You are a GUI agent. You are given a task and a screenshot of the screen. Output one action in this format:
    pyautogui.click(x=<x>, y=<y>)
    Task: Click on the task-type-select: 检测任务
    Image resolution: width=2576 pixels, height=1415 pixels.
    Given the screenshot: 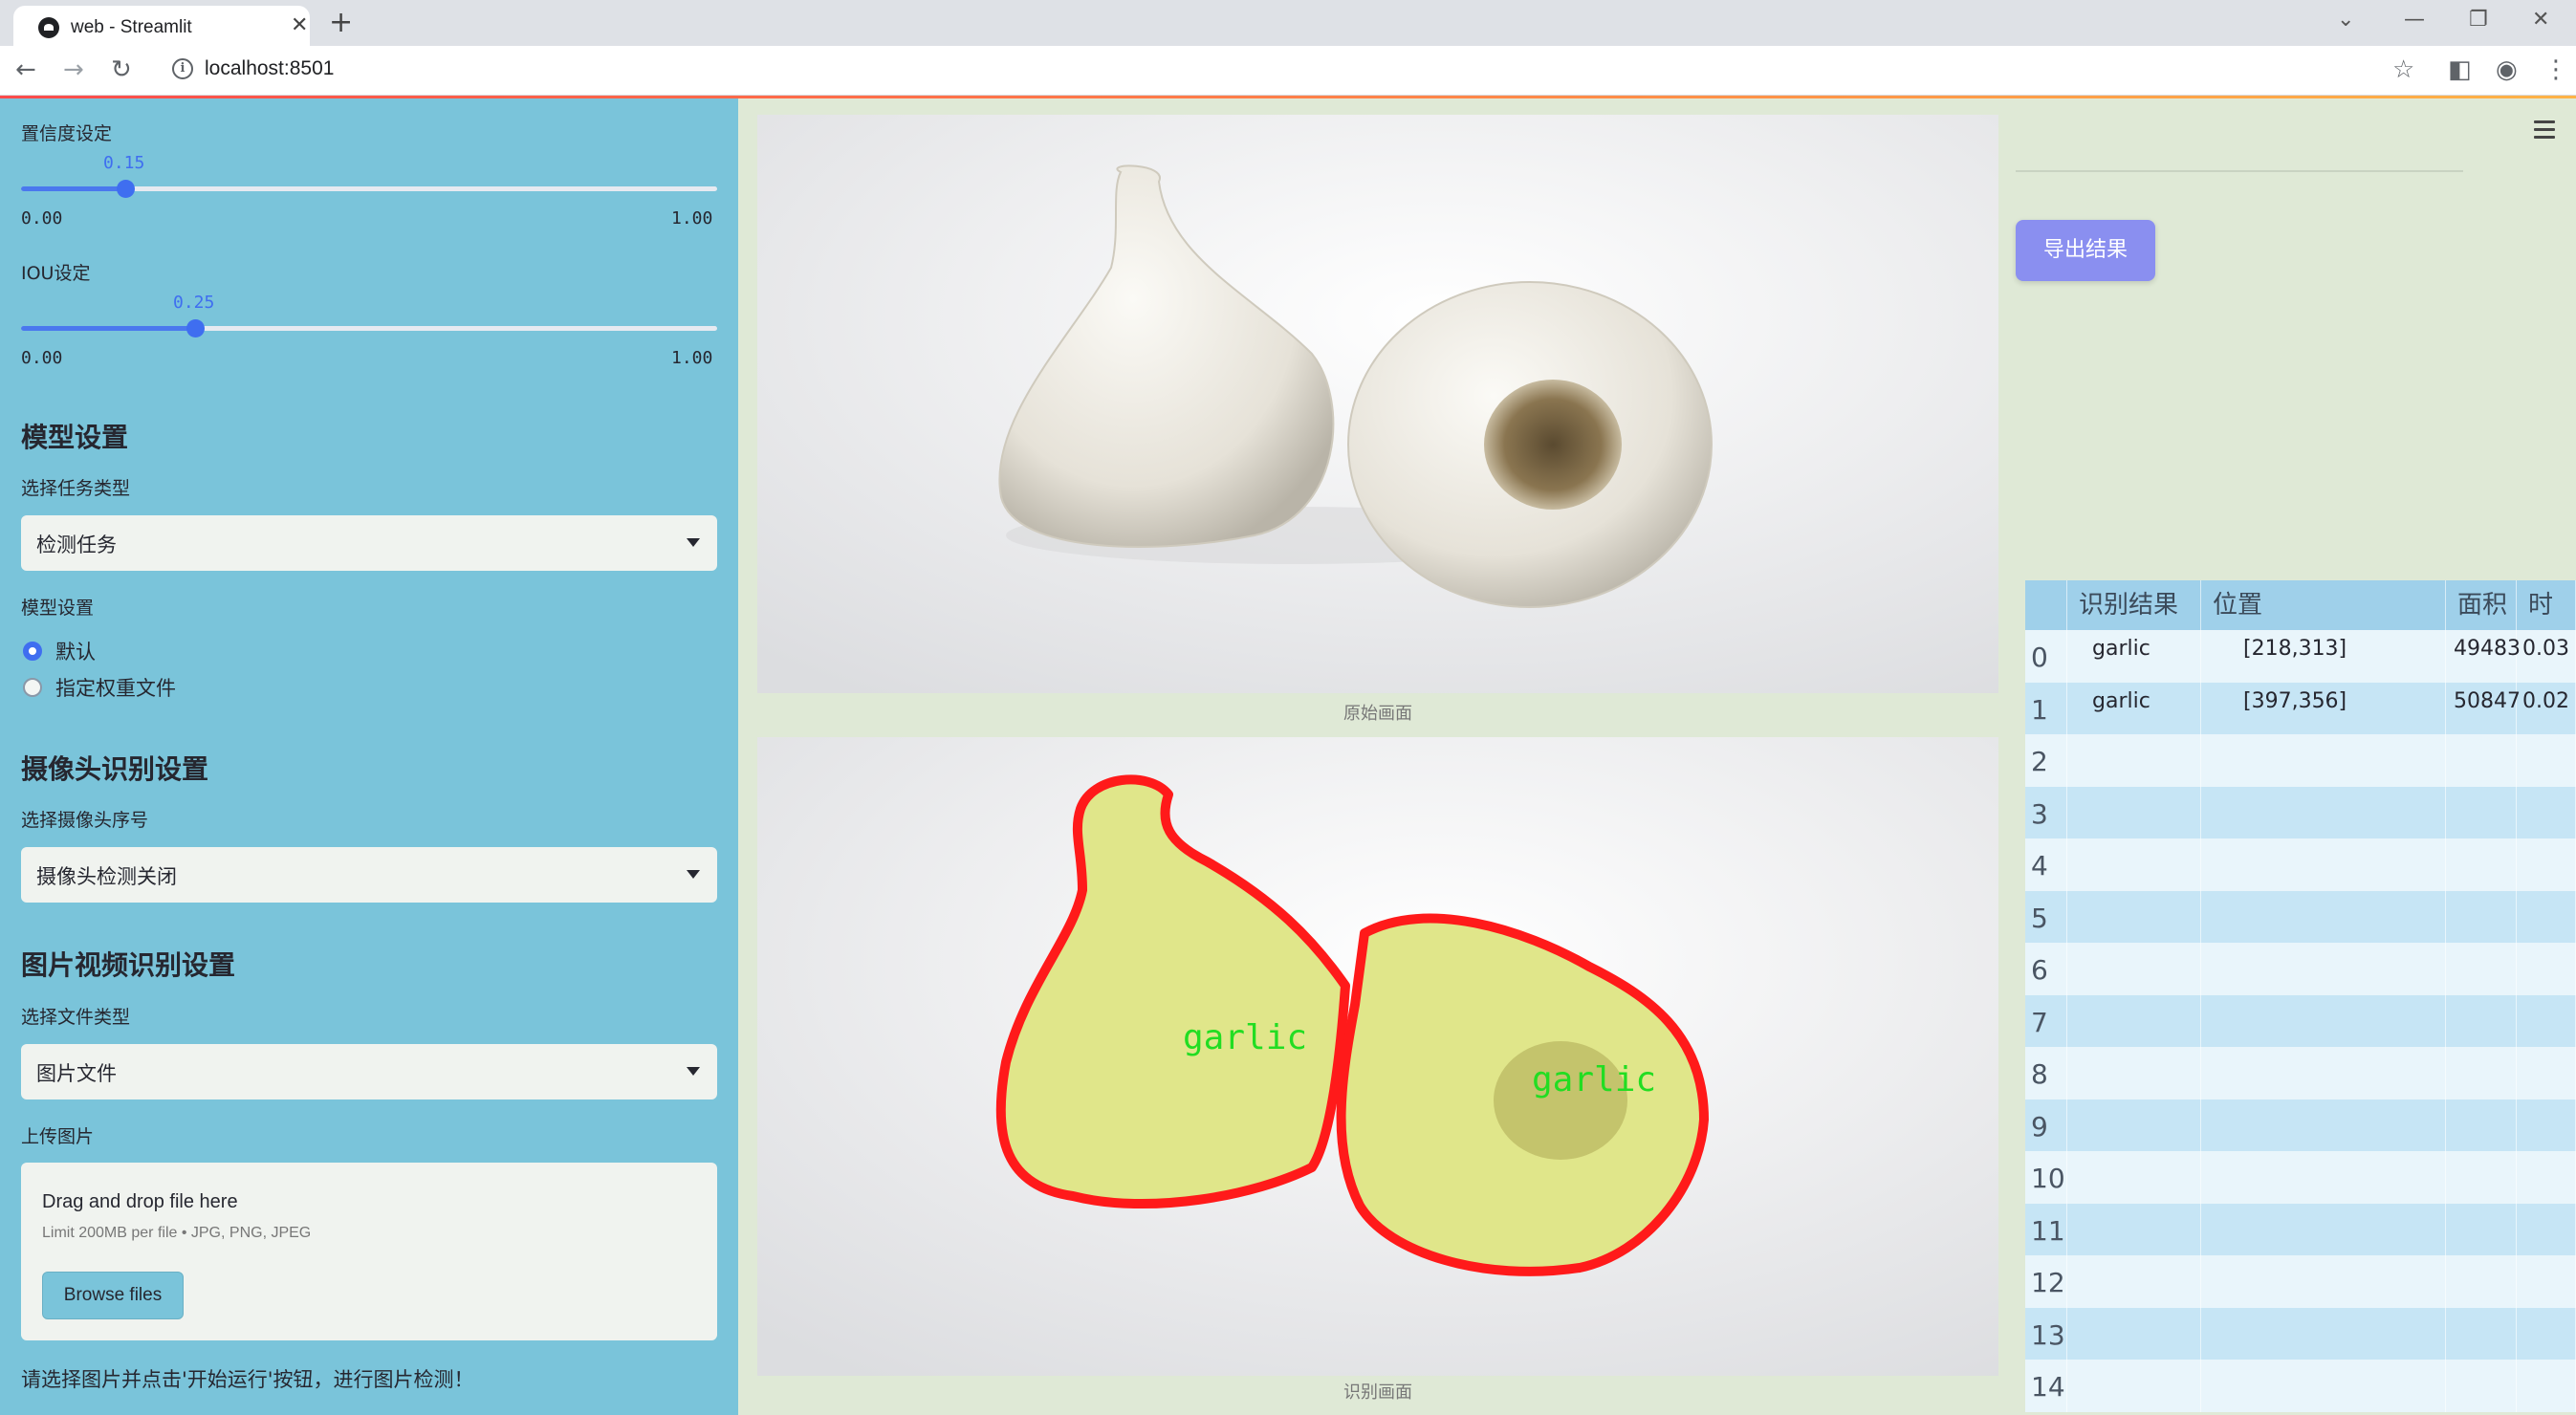 What is the action you would take?
    pyautogui.click(x=369, y=543)
    